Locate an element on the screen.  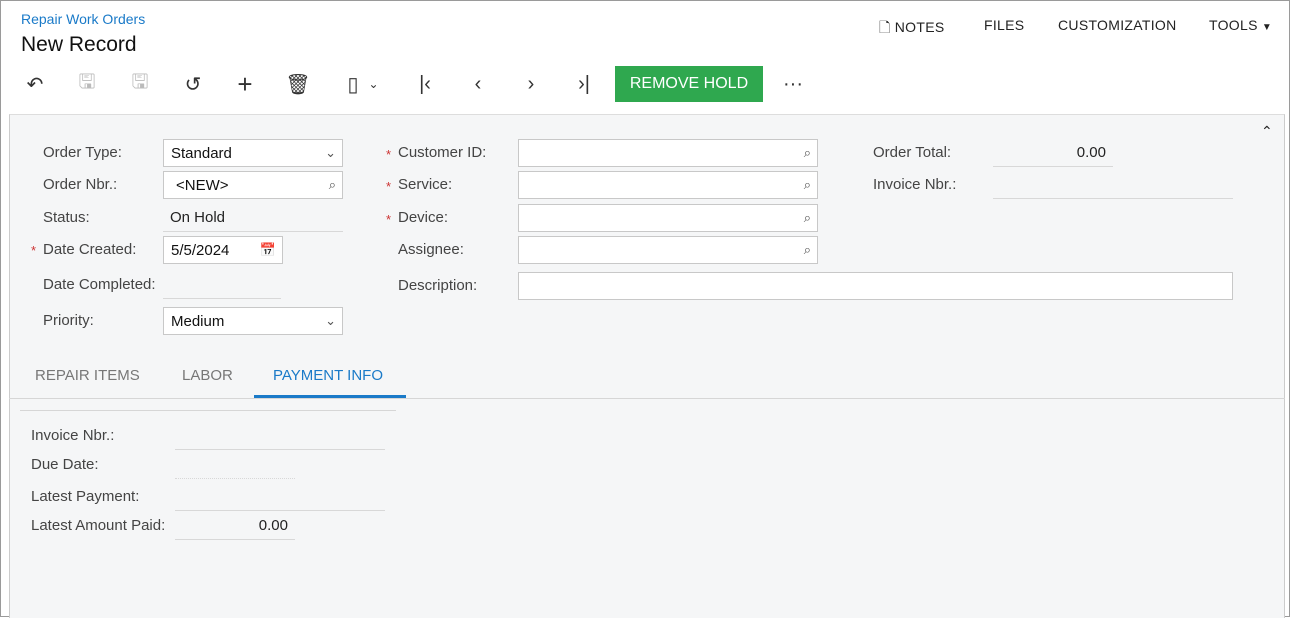
order-type-value: Standard is located at coordinates (201, 153).